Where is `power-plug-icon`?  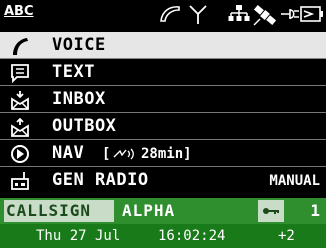 power-plug-icon is located at coordinates (290, 16).